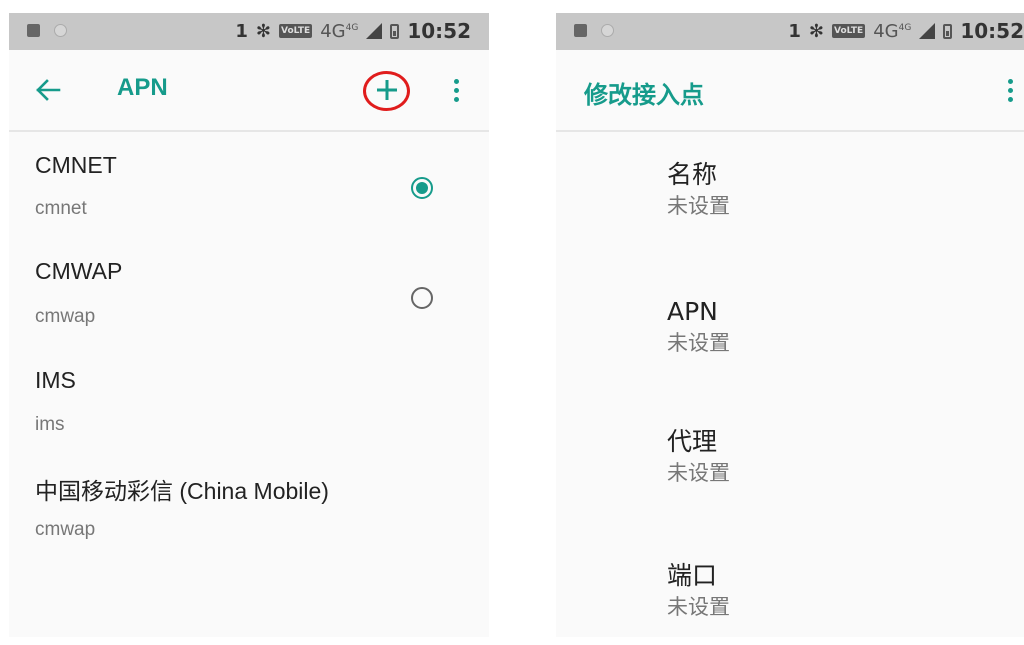 Image resolution: width=1024 pixels, height=645 pixels. Describe the element at coordinates (76, 165) in the screenshot. I see `apn-name: CMNET` at that location.